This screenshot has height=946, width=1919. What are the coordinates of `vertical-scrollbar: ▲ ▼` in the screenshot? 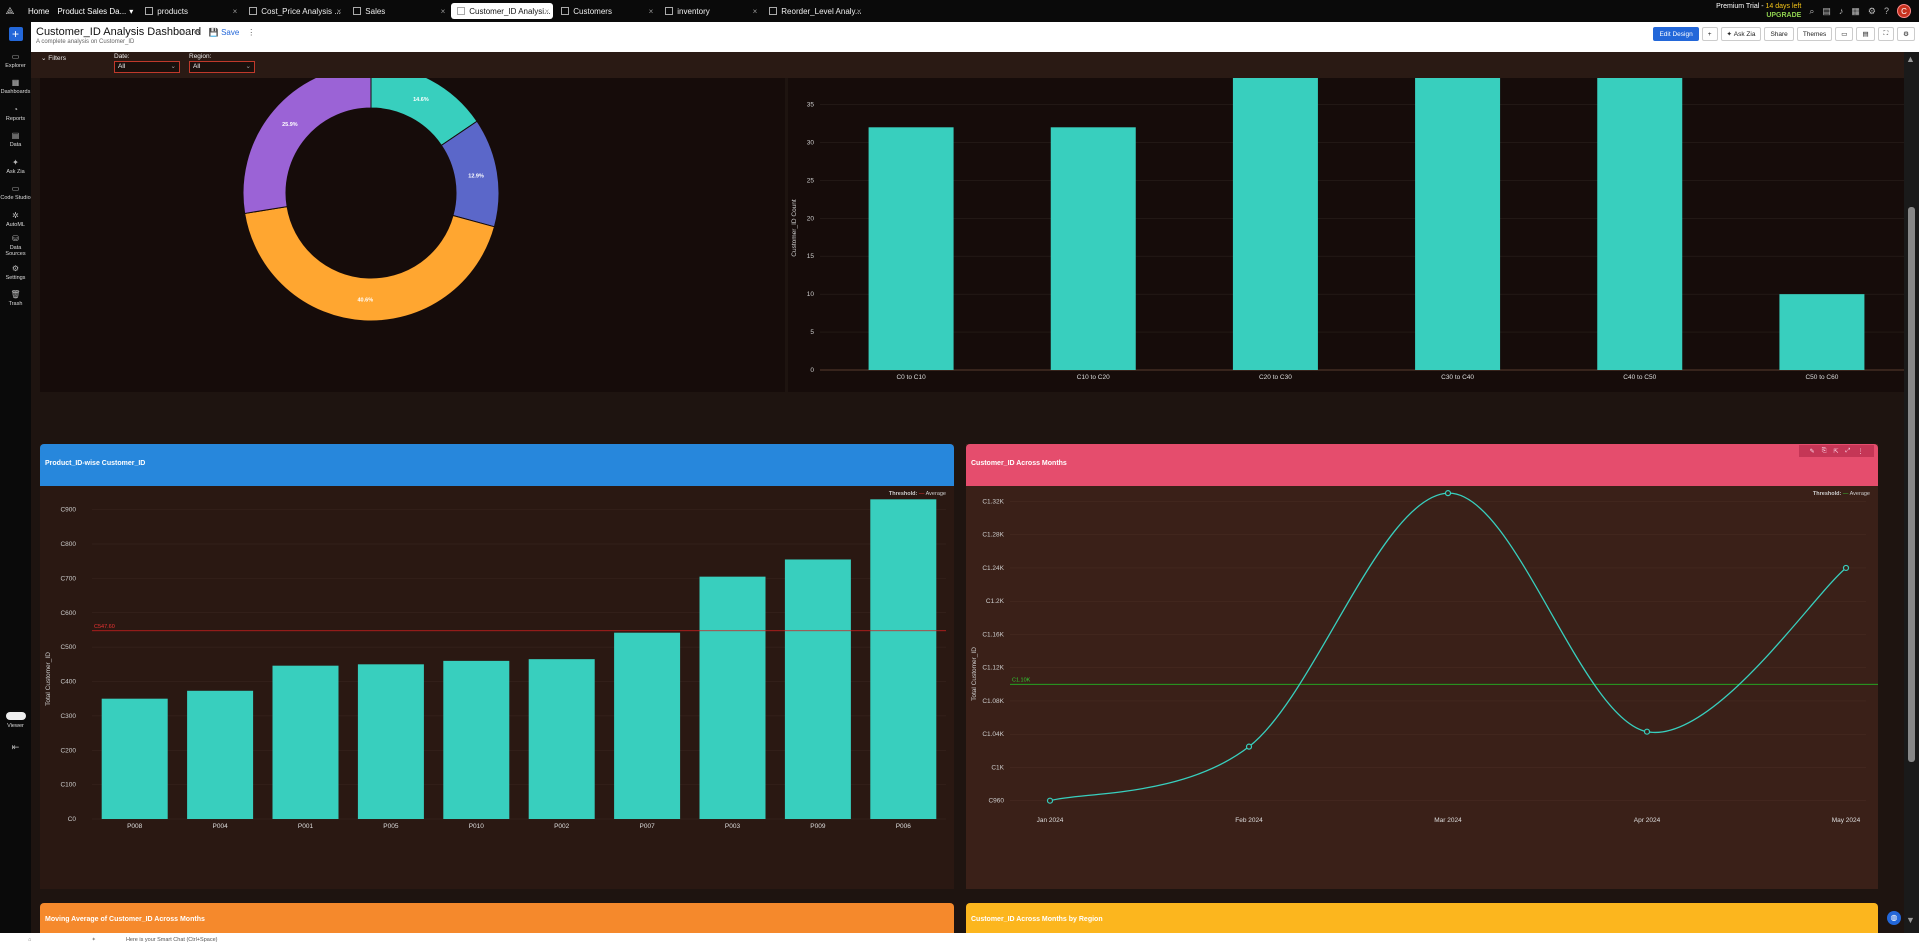 It's located at (1911, 492).